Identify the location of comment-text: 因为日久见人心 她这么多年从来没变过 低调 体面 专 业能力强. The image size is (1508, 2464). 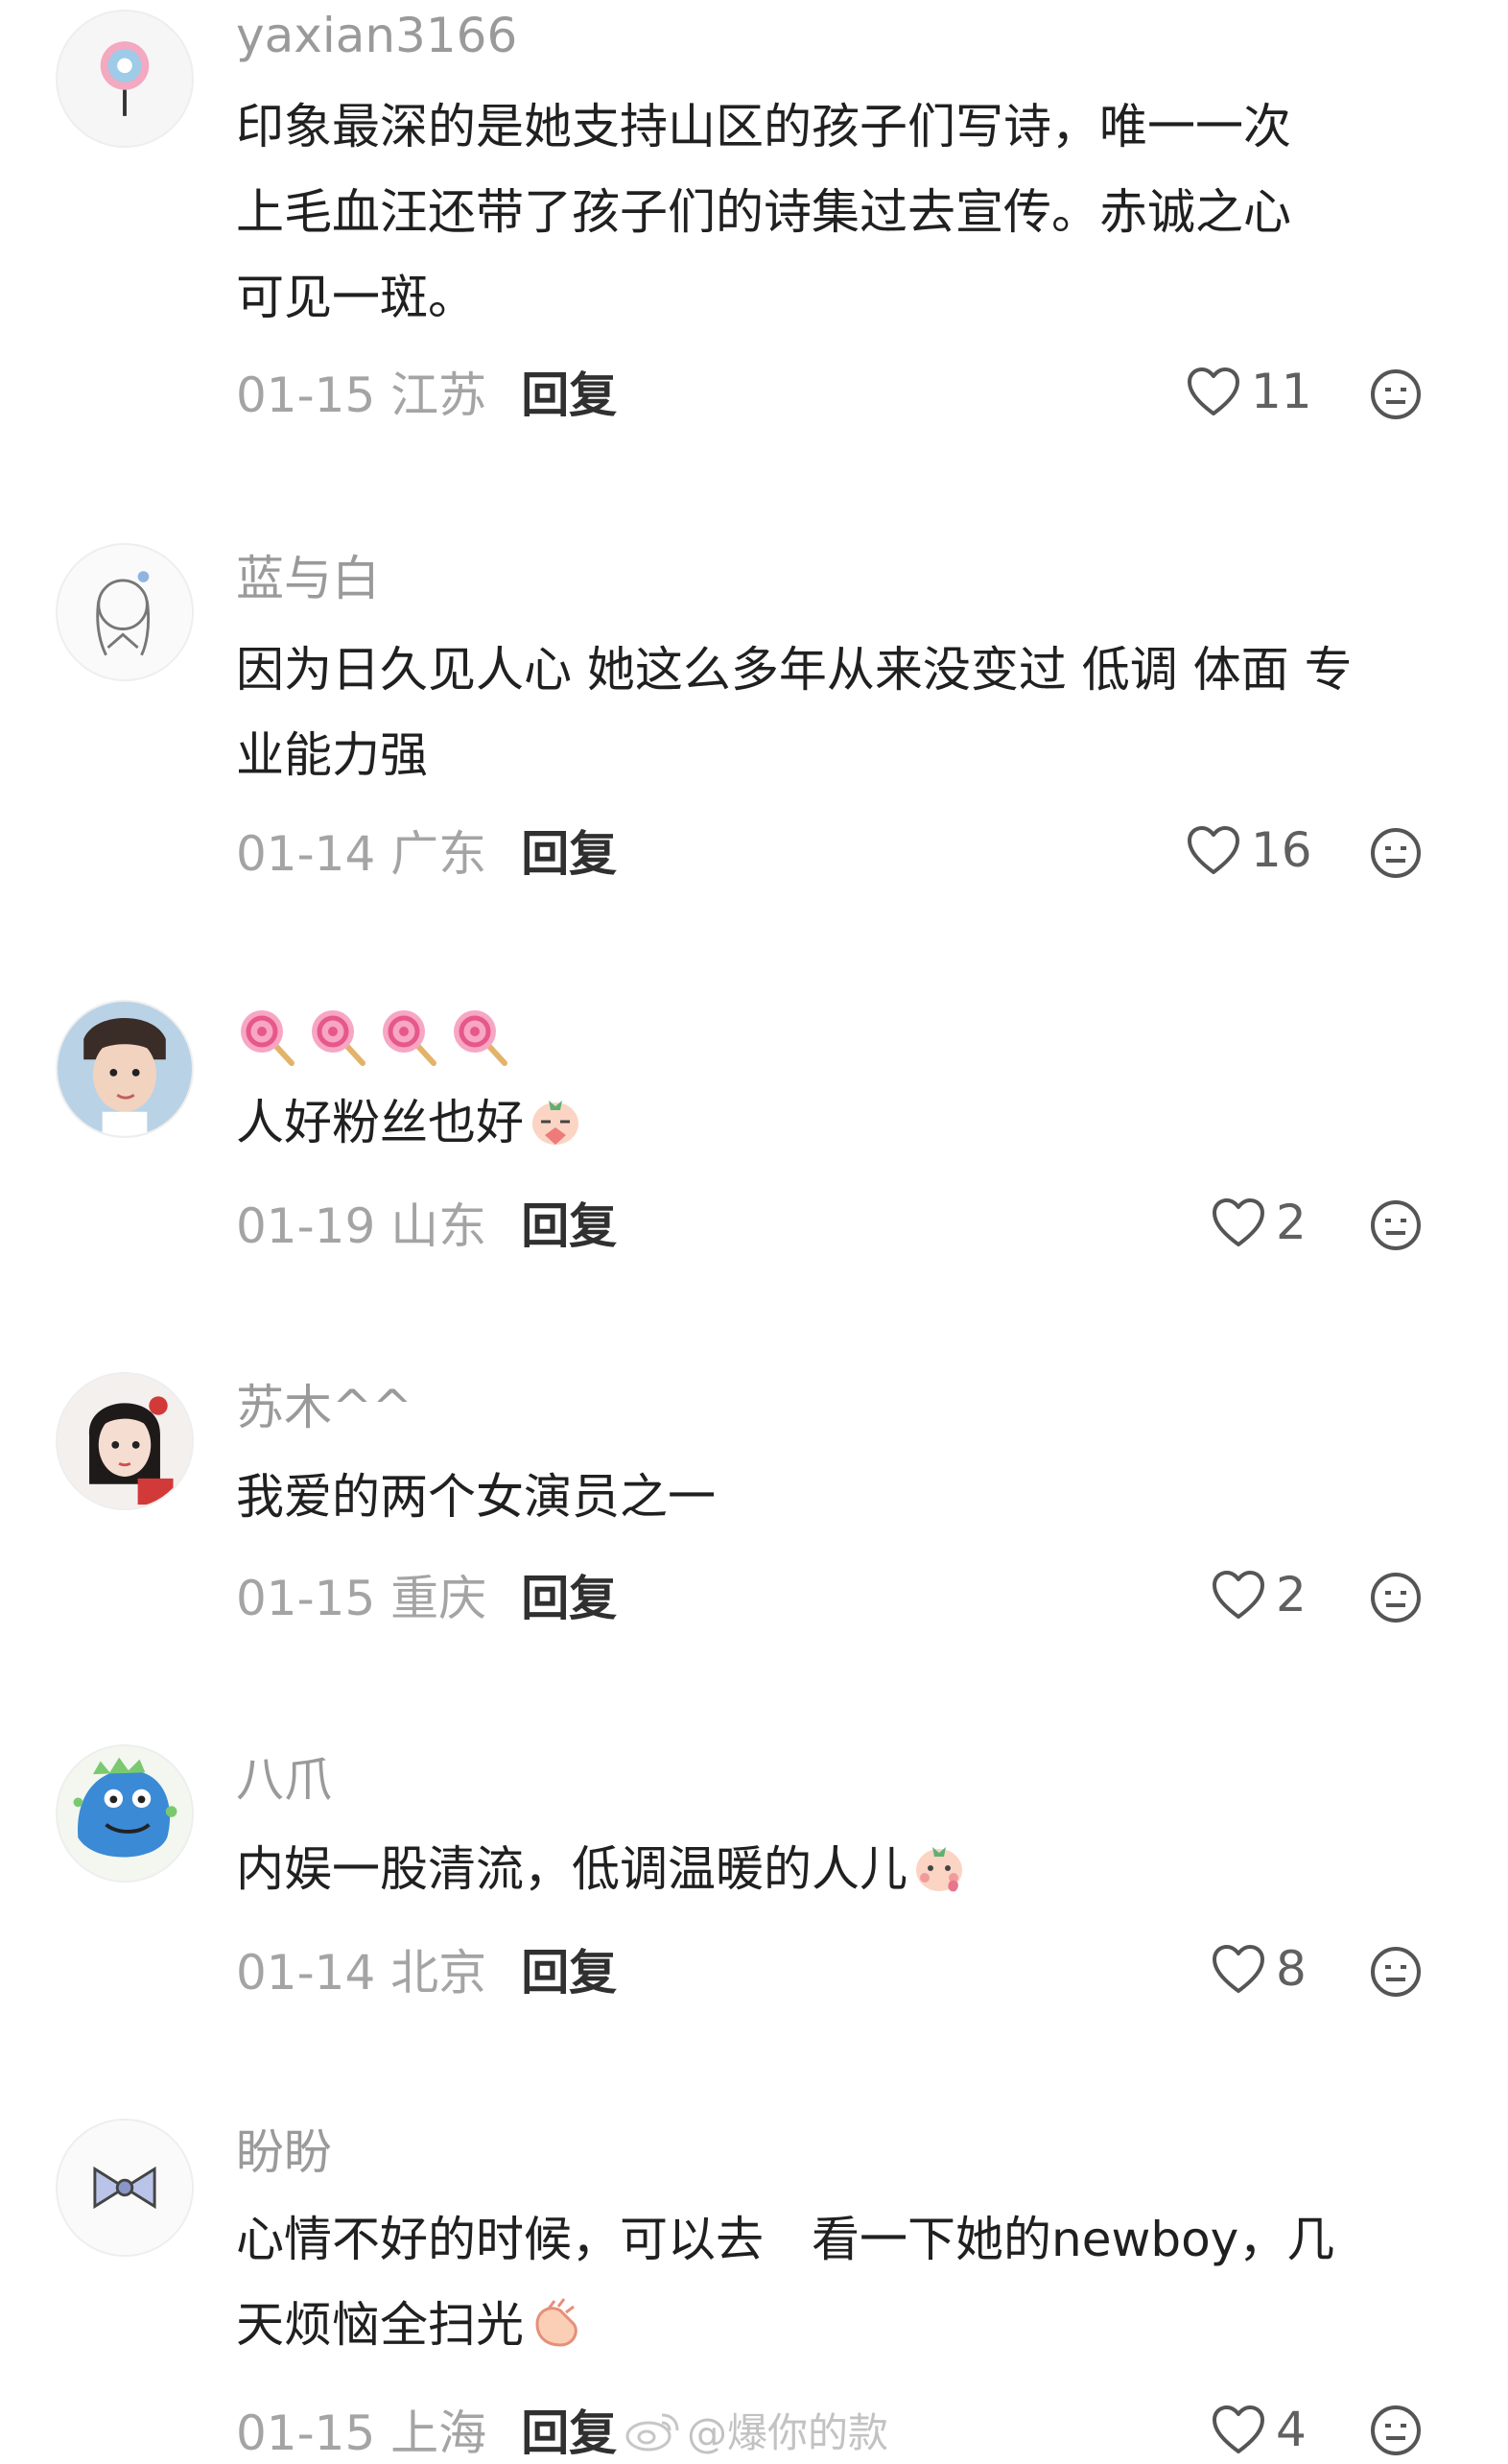
(794, 712).